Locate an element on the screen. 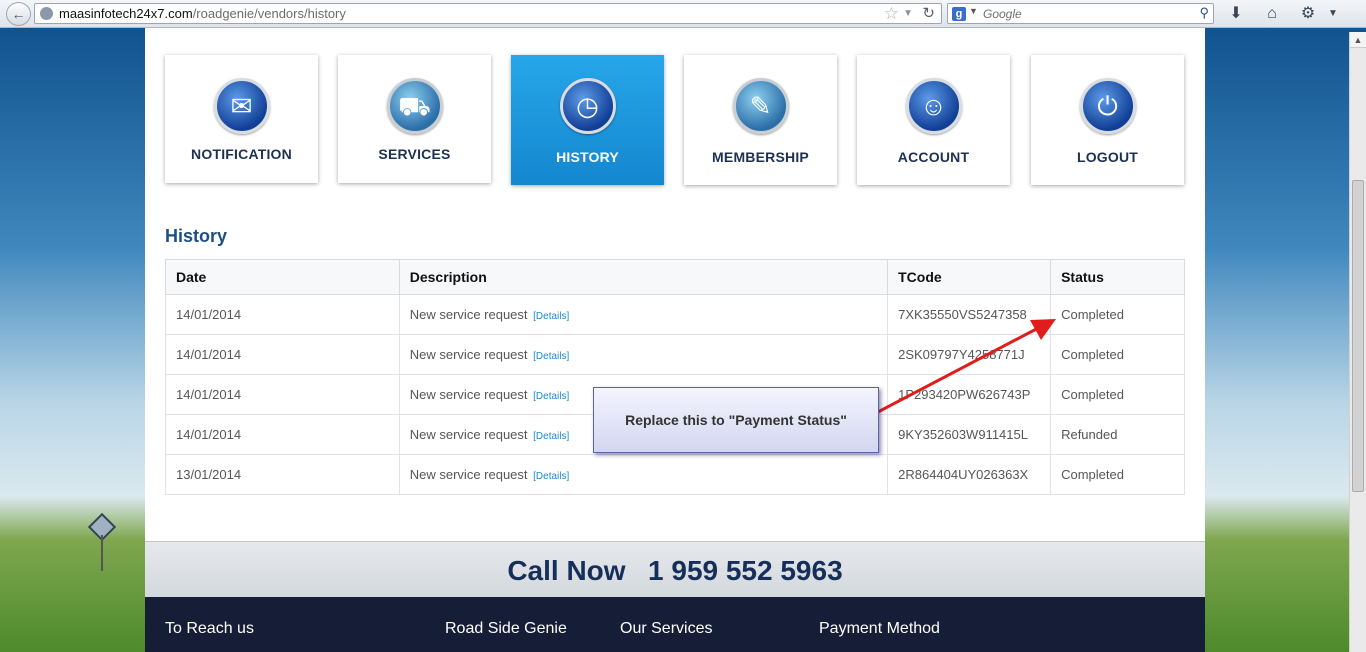 The height and width of the screenshot is (652, 1366). tile-history: ◷ HISTORY is located at coordinates (587, 120).